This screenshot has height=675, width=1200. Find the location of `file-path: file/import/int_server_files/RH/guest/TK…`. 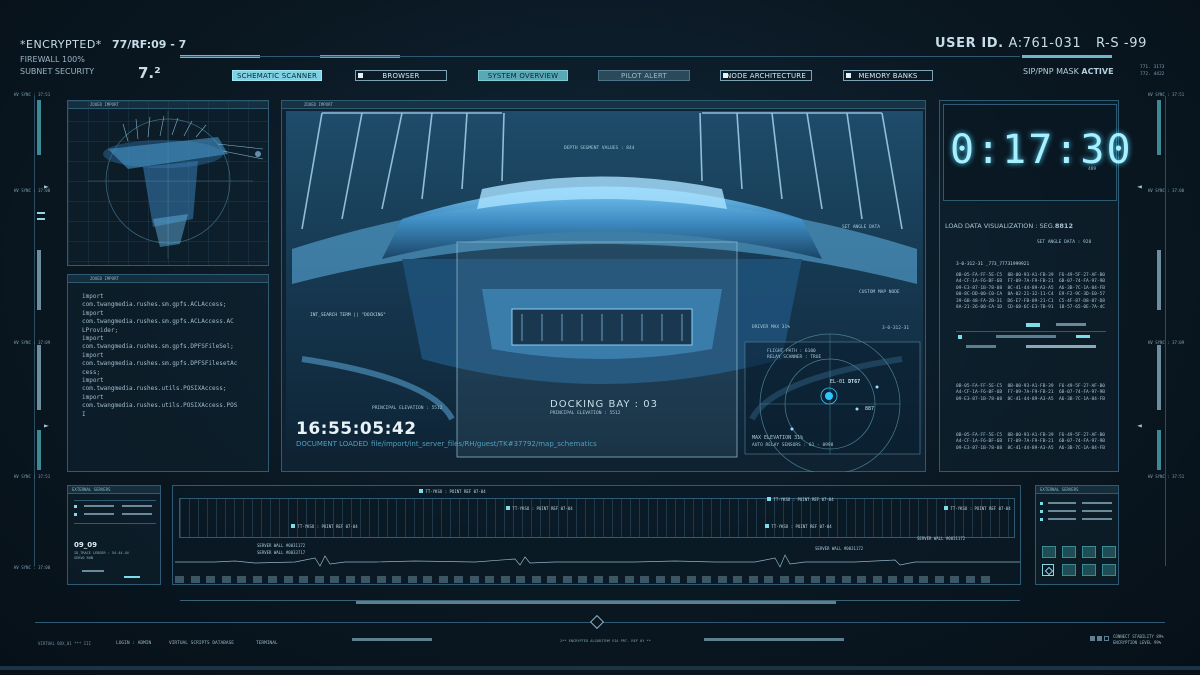

file-path: file/import/int_server_files/RH/guest/TK… is located at coordinates (484, 444).